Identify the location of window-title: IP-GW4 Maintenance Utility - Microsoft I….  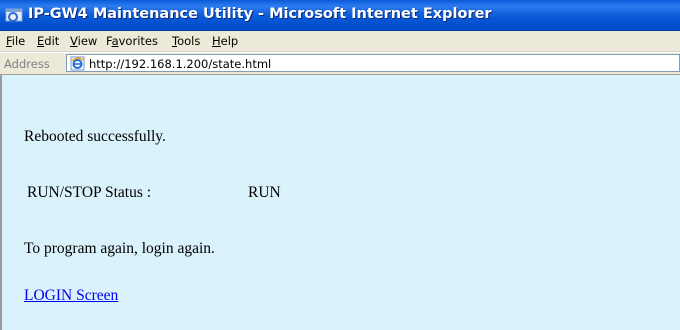
(260, 14).